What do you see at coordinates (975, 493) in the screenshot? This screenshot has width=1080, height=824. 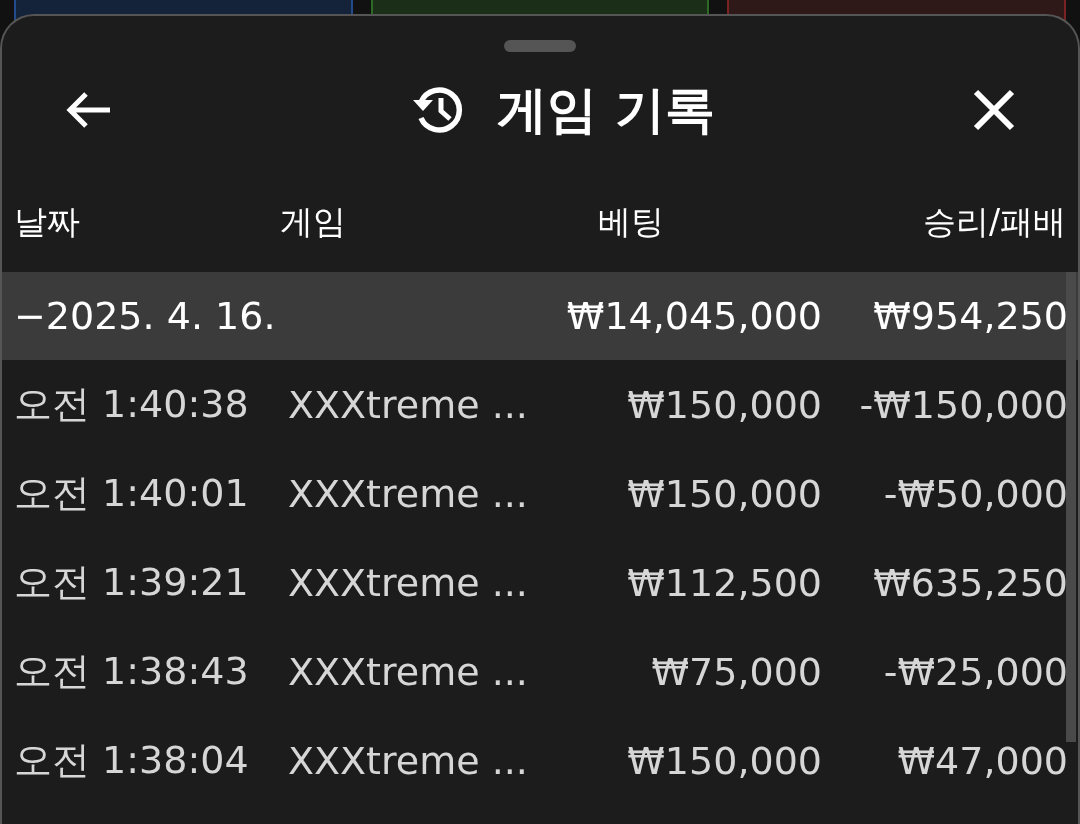 I see `table-cell-text: -₩50,000` at bounding box center [975, 493].